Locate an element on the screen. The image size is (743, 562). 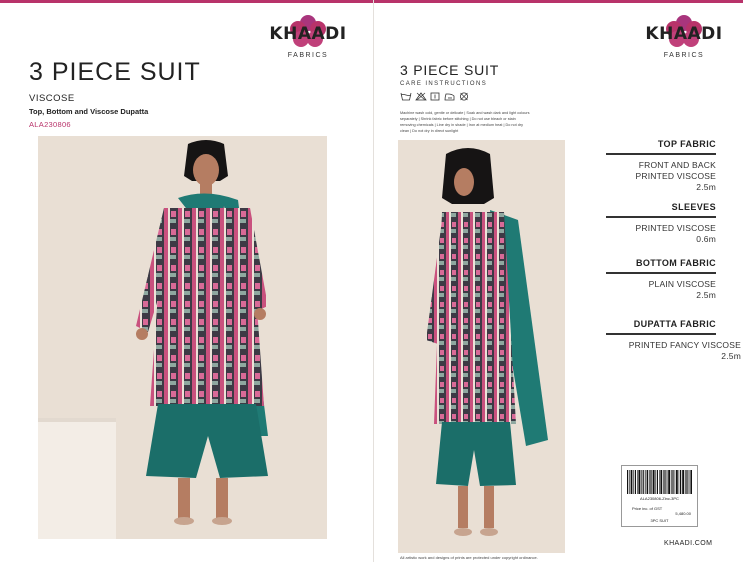
product-title-right: 3 PIECE SUIT is located at coordinates (450, 70).